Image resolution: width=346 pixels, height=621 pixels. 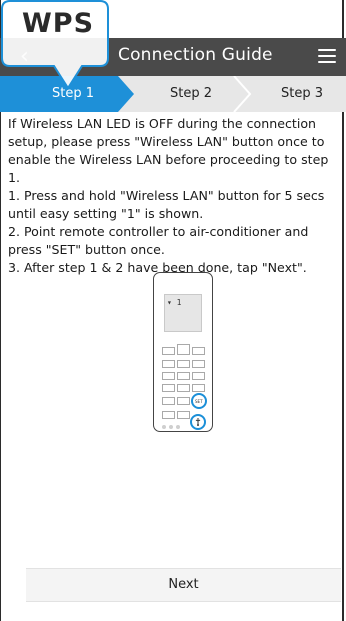 I want to click on next-button: Next, so click(x=183, y=585).